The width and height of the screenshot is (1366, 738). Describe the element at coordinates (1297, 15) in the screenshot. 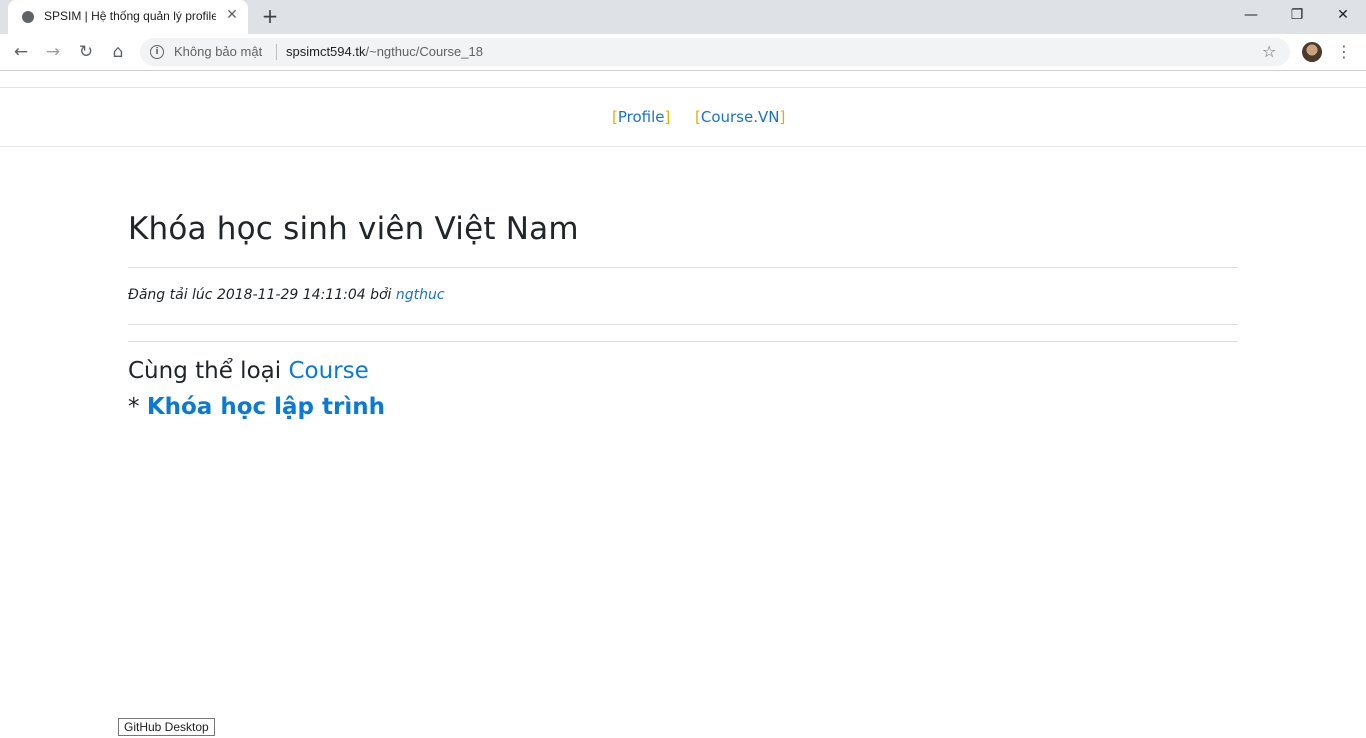

I see `restore-window-icon: ❐` at that location.